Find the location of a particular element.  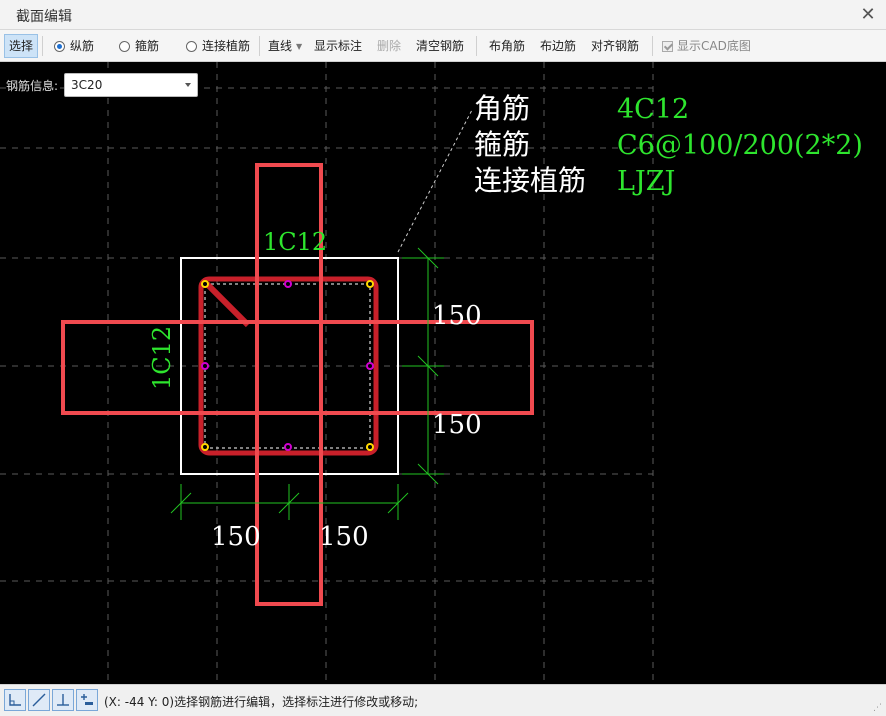

stirrup-hook is located at coordinates (227, 304).